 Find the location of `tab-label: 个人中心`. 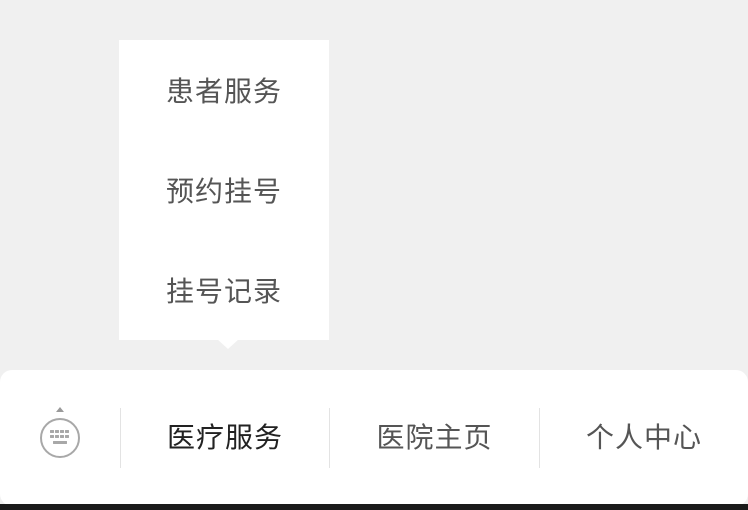

tab-label: 个人中心 is located at coordinates (643, 437).